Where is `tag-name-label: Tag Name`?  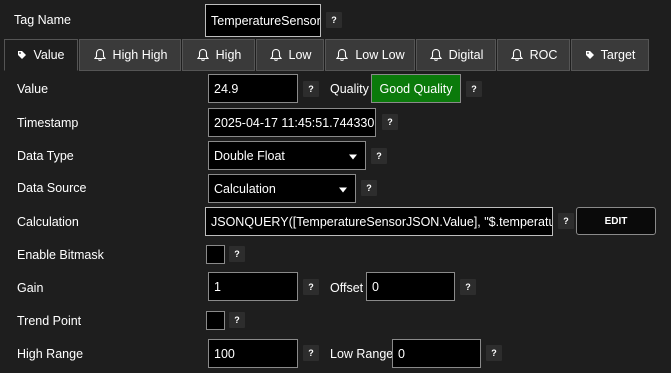
tag-name-label: Tag Name is located at coordinates (42, 20).